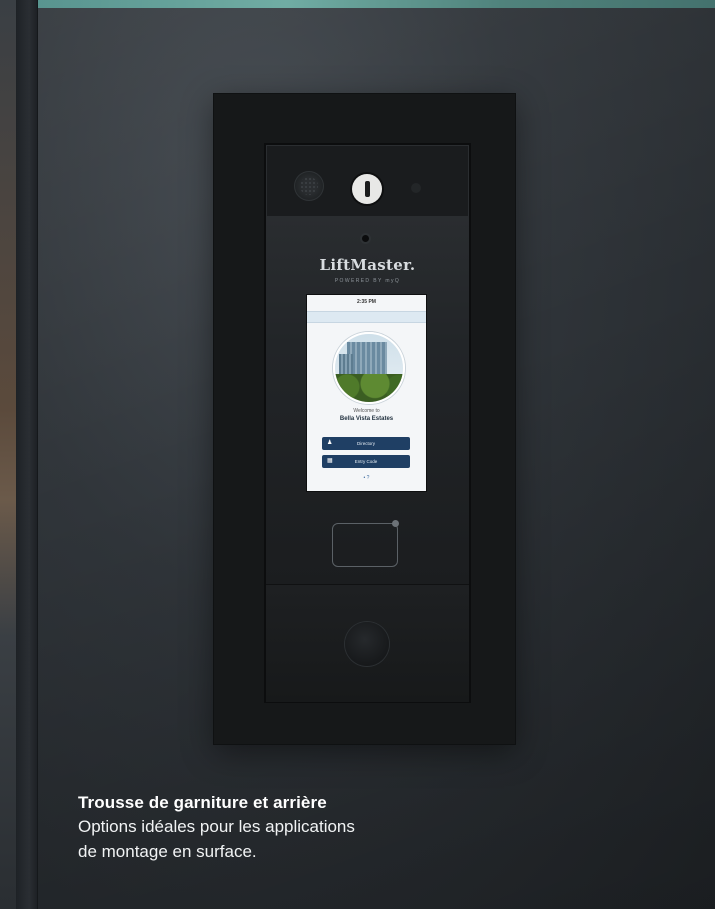 This screenshot has width=715, height=909. I want to click on directory-button-label: Directory, so click(365, 443).